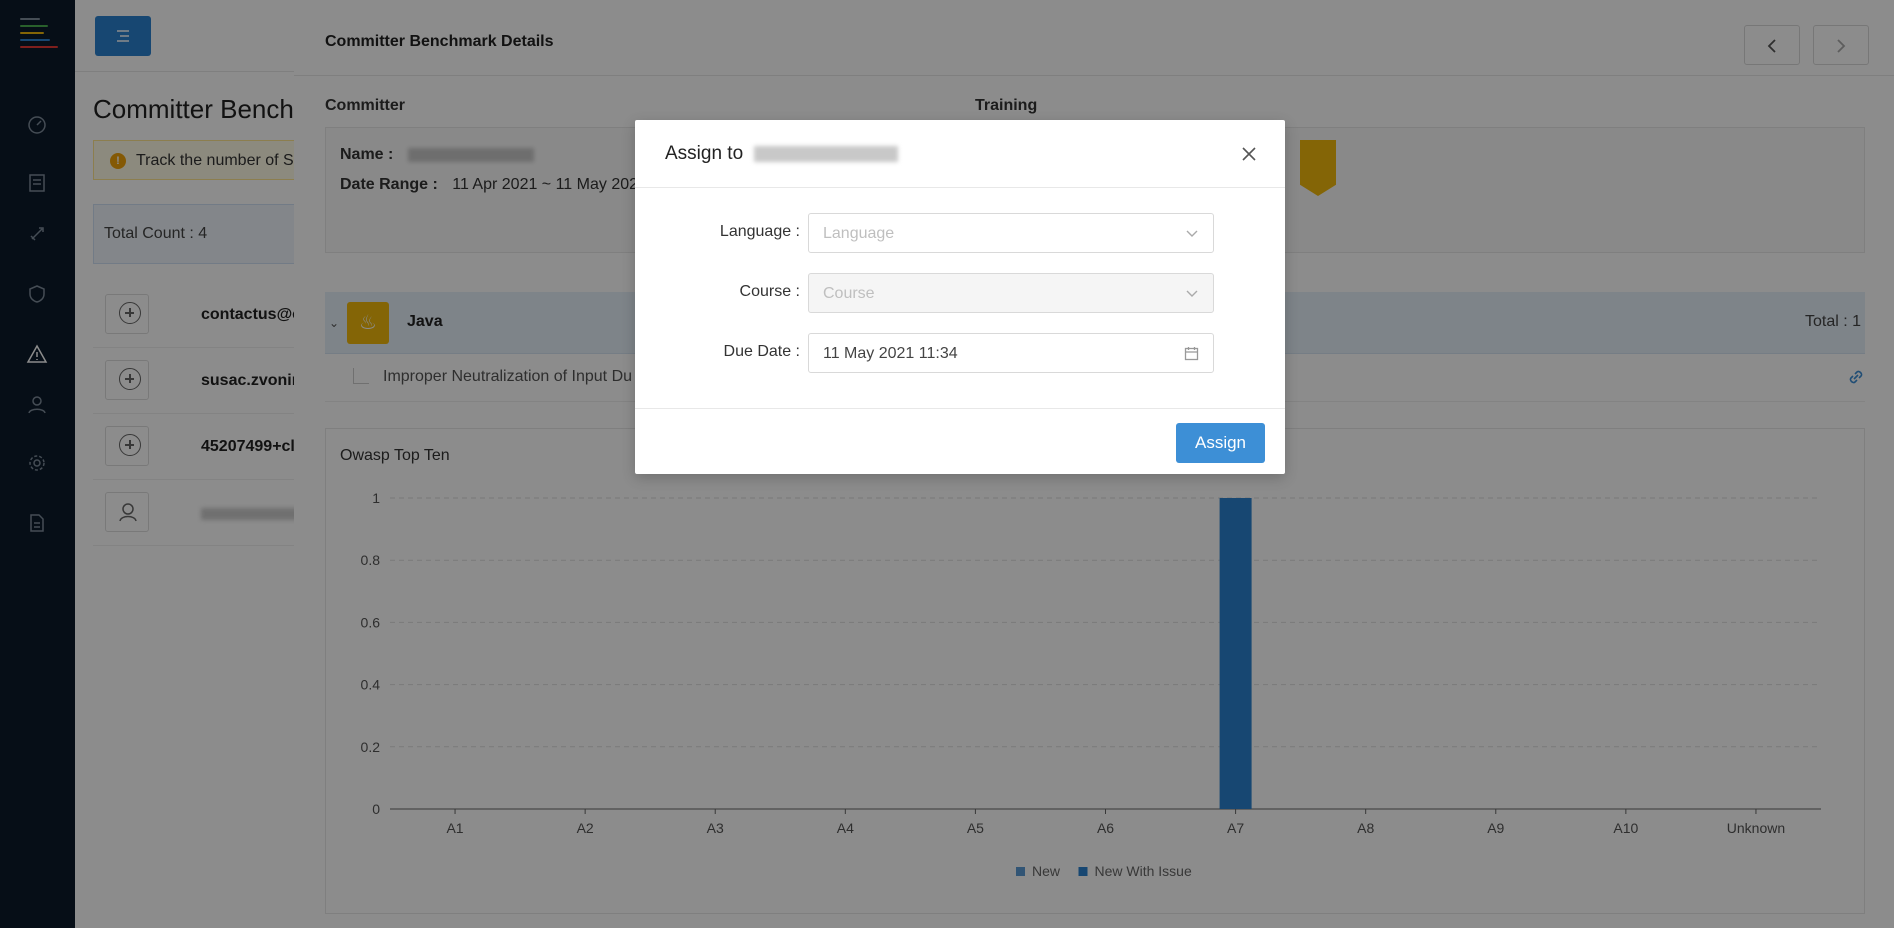 The height and width of the screenshot is (928, 1894). What do you see at coordinates (849, 293) in the screenshot?
I see `course-placeholder: Course` at bounding box center [849, 293].